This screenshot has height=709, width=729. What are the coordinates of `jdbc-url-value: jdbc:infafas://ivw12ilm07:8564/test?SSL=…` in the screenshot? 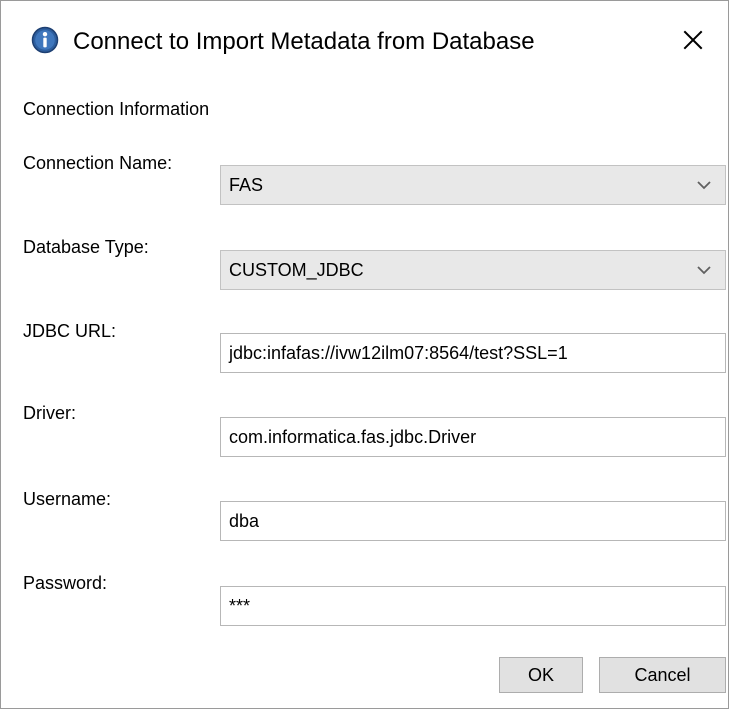 It's located at (398, 353).